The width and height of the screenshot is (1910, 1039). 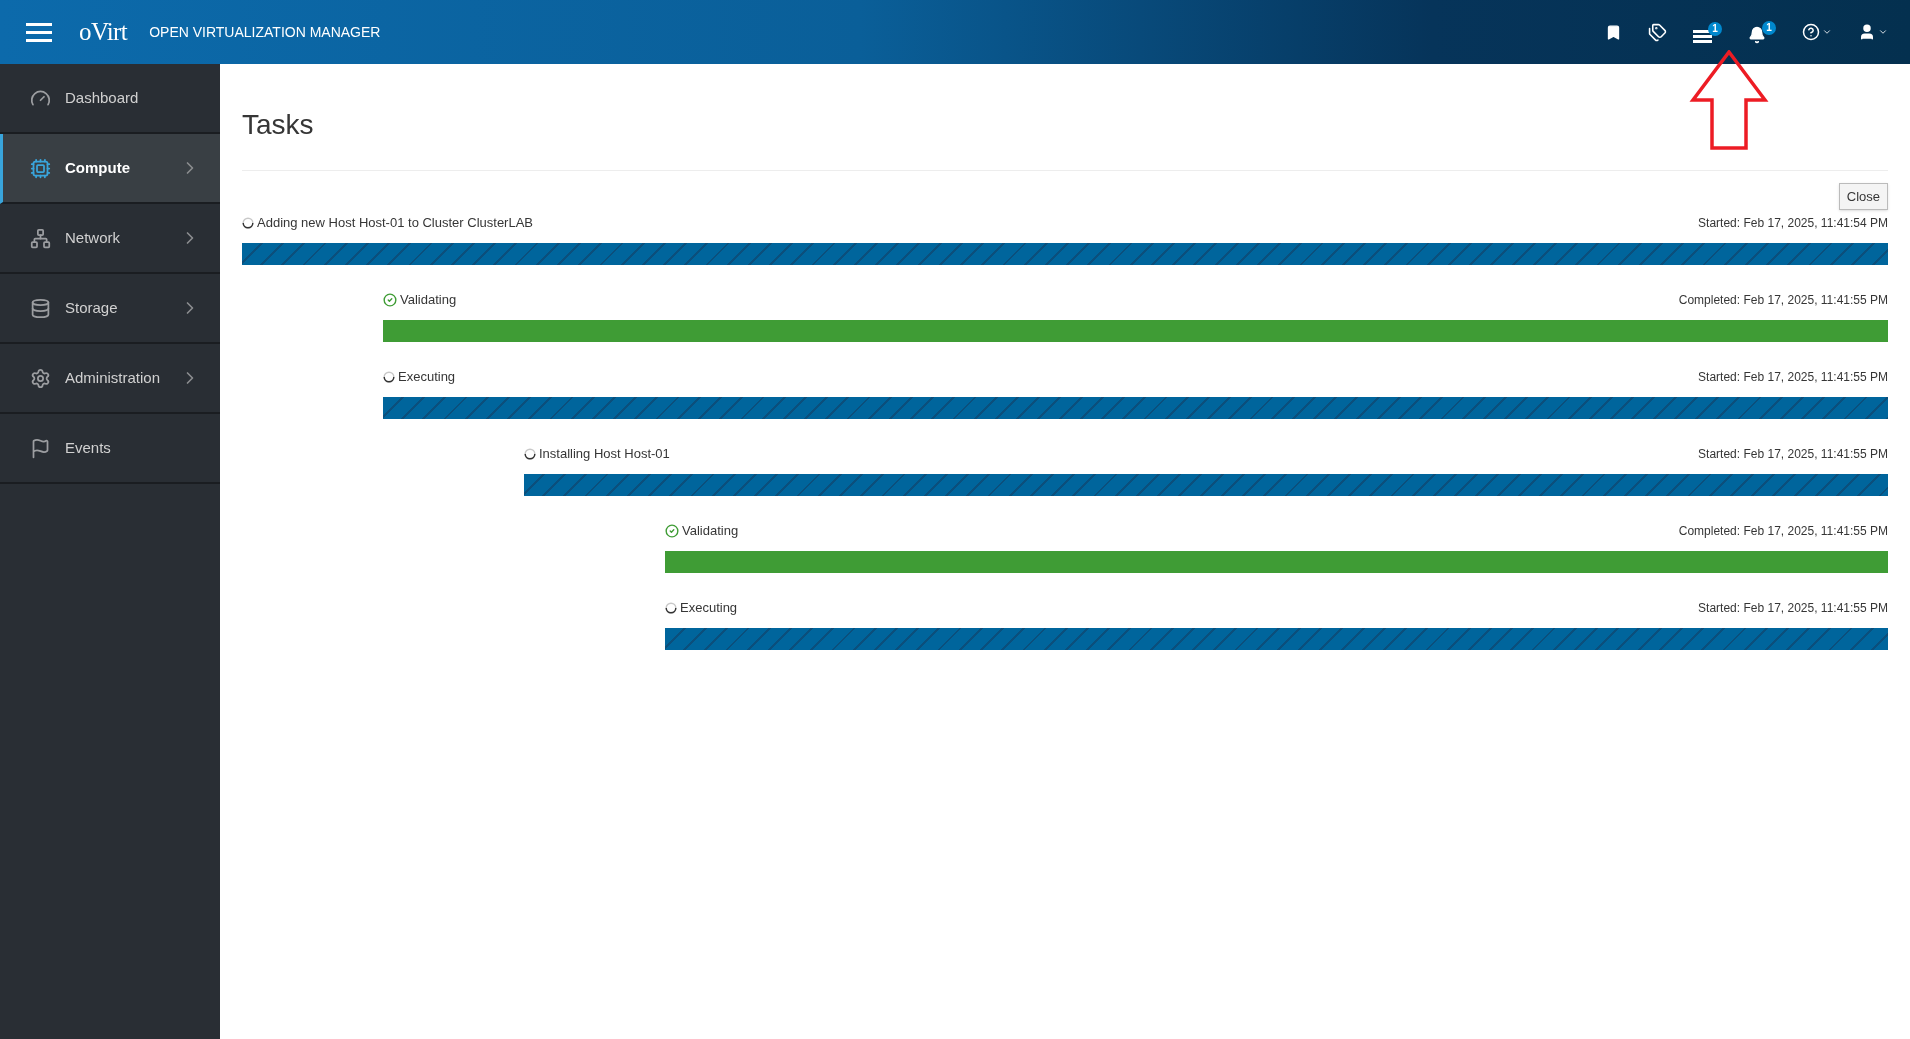 I want to click on help-menu, so click(x=1817, y=32).